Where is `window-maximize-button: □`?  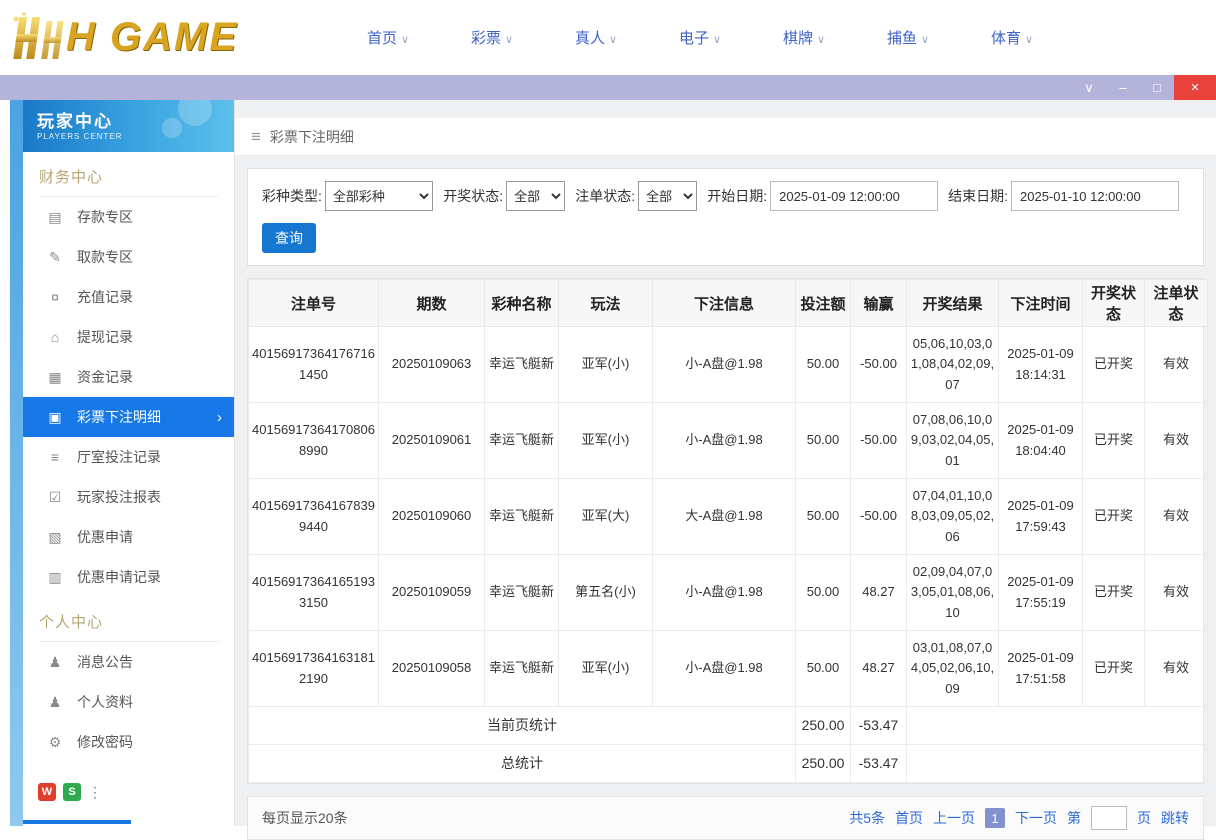 window-maximize-button: □ is located at coordinates (1157, 87).